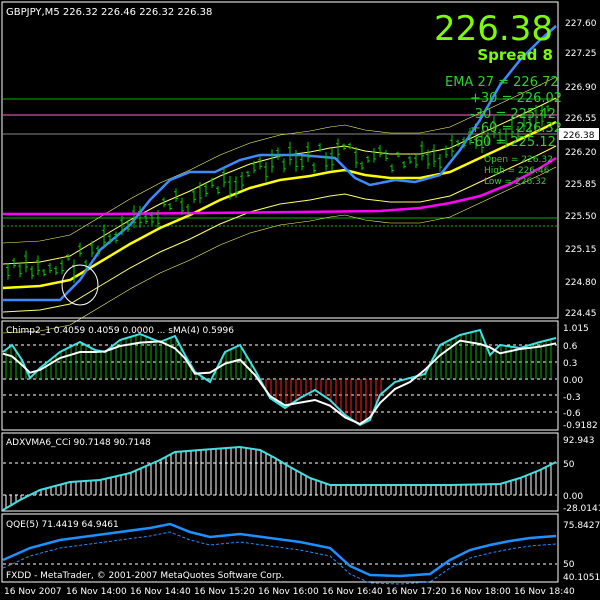  What do you see at coordinates (480, 592) in the screenshot?
I see `time-tick: 16 Nov 18:00` at bounding box center [480, 592].